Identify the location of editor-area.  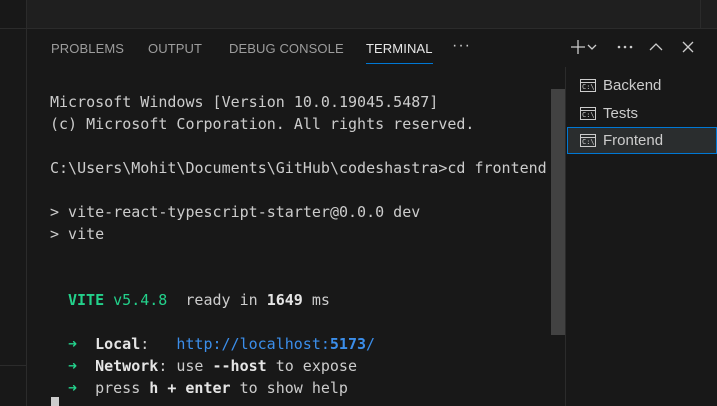
(372, 14).